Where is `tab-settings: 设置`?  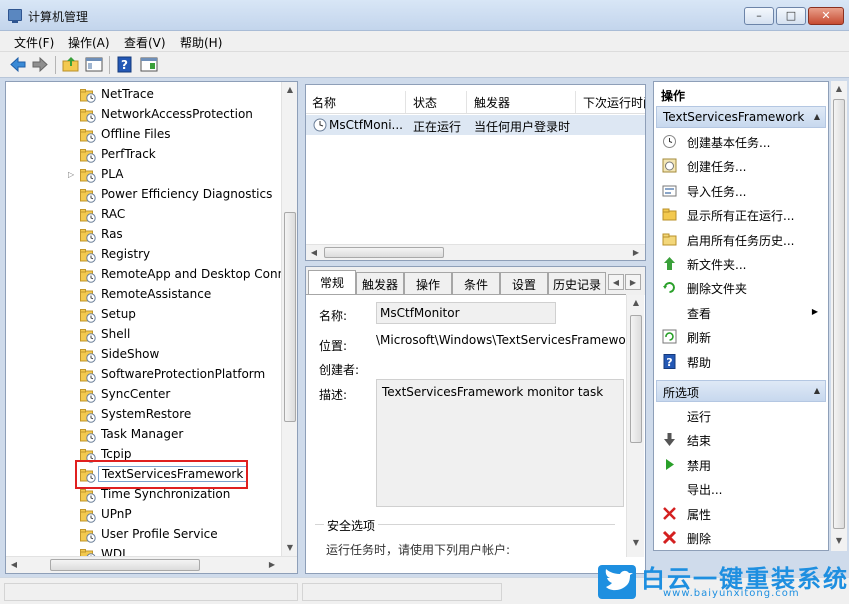
tab-settings: 设置 is located at coordinates (524, 283).